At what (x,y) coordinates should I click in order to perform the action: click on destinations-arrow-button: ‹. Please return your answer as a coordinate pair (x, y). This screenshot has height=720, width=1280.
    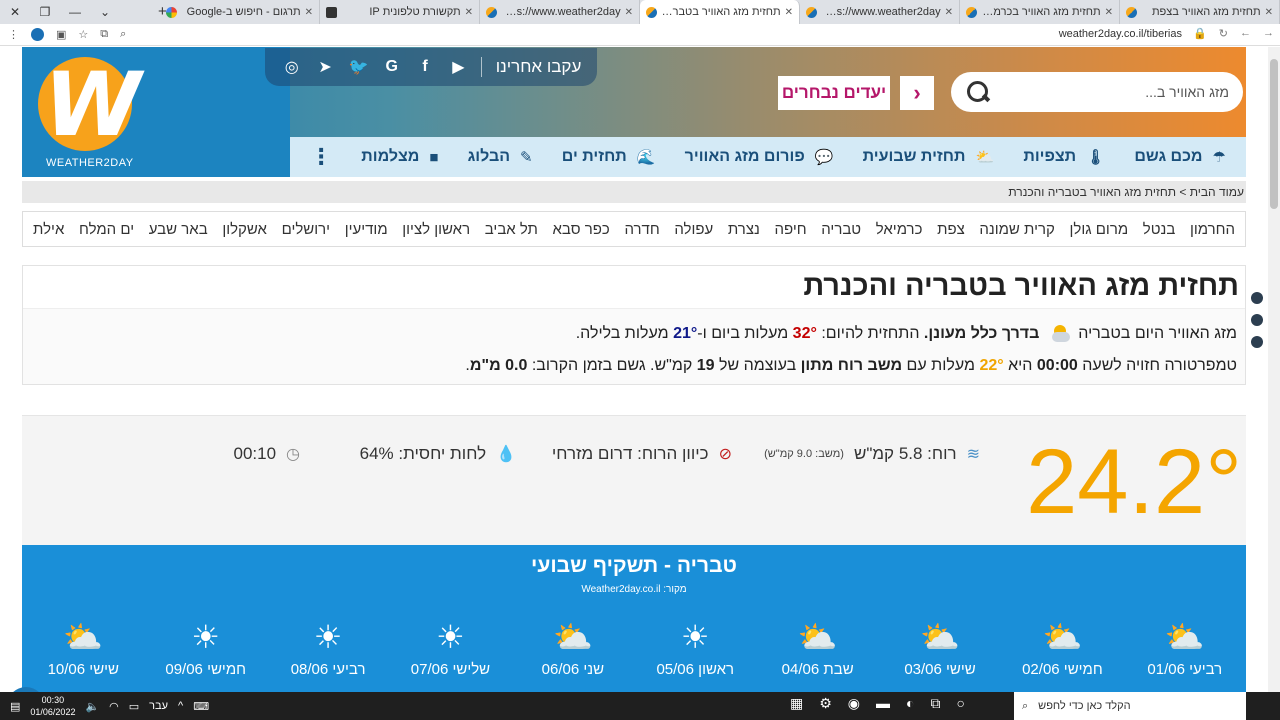
    Looking at the image, I should click on (917, 93).